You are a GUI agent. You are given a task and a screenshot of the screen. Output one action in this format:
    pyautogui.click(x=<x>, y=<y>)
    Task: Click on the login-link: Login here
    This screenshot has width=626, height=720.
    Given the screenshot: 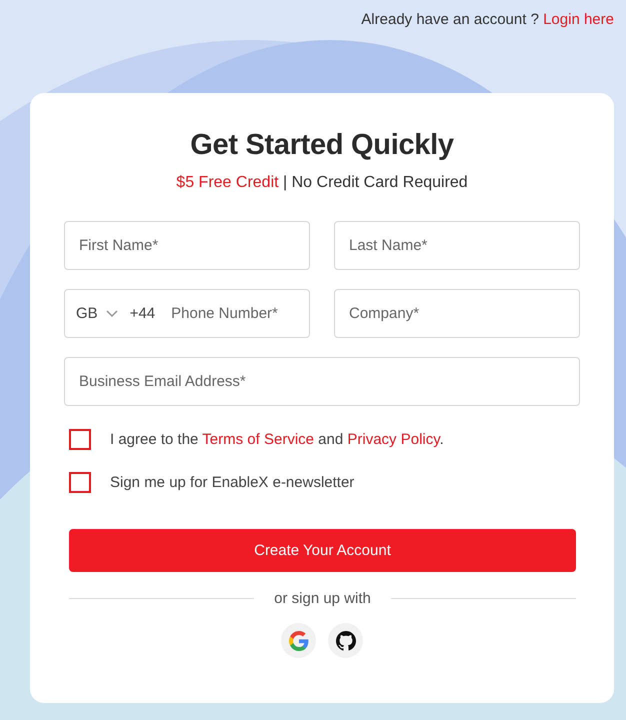 What is the action you would take?
    pyautogui.click(x=578, y=19)
    